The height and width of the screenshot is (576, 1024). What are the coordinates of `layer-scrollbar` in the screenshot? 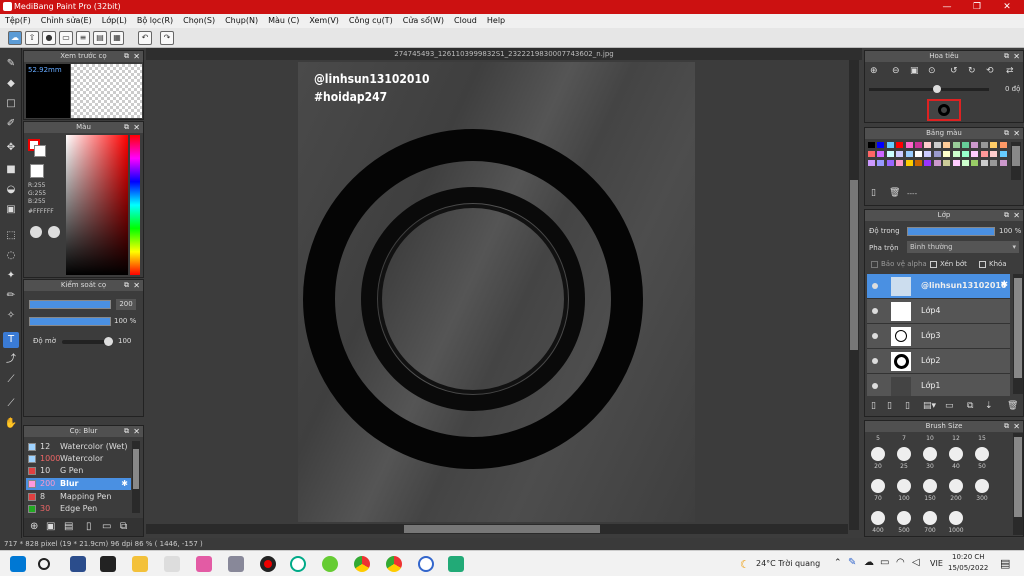 It's located at (1018, 334).